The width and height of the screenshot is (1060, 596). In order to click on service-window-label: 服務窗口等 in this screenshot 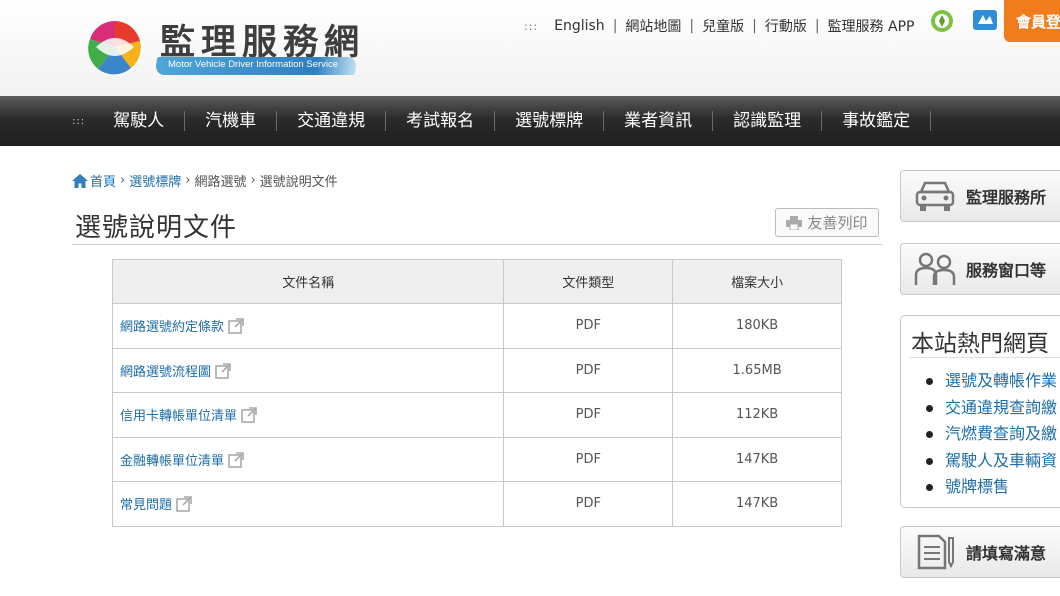, I will do `click(1006, 270)`.